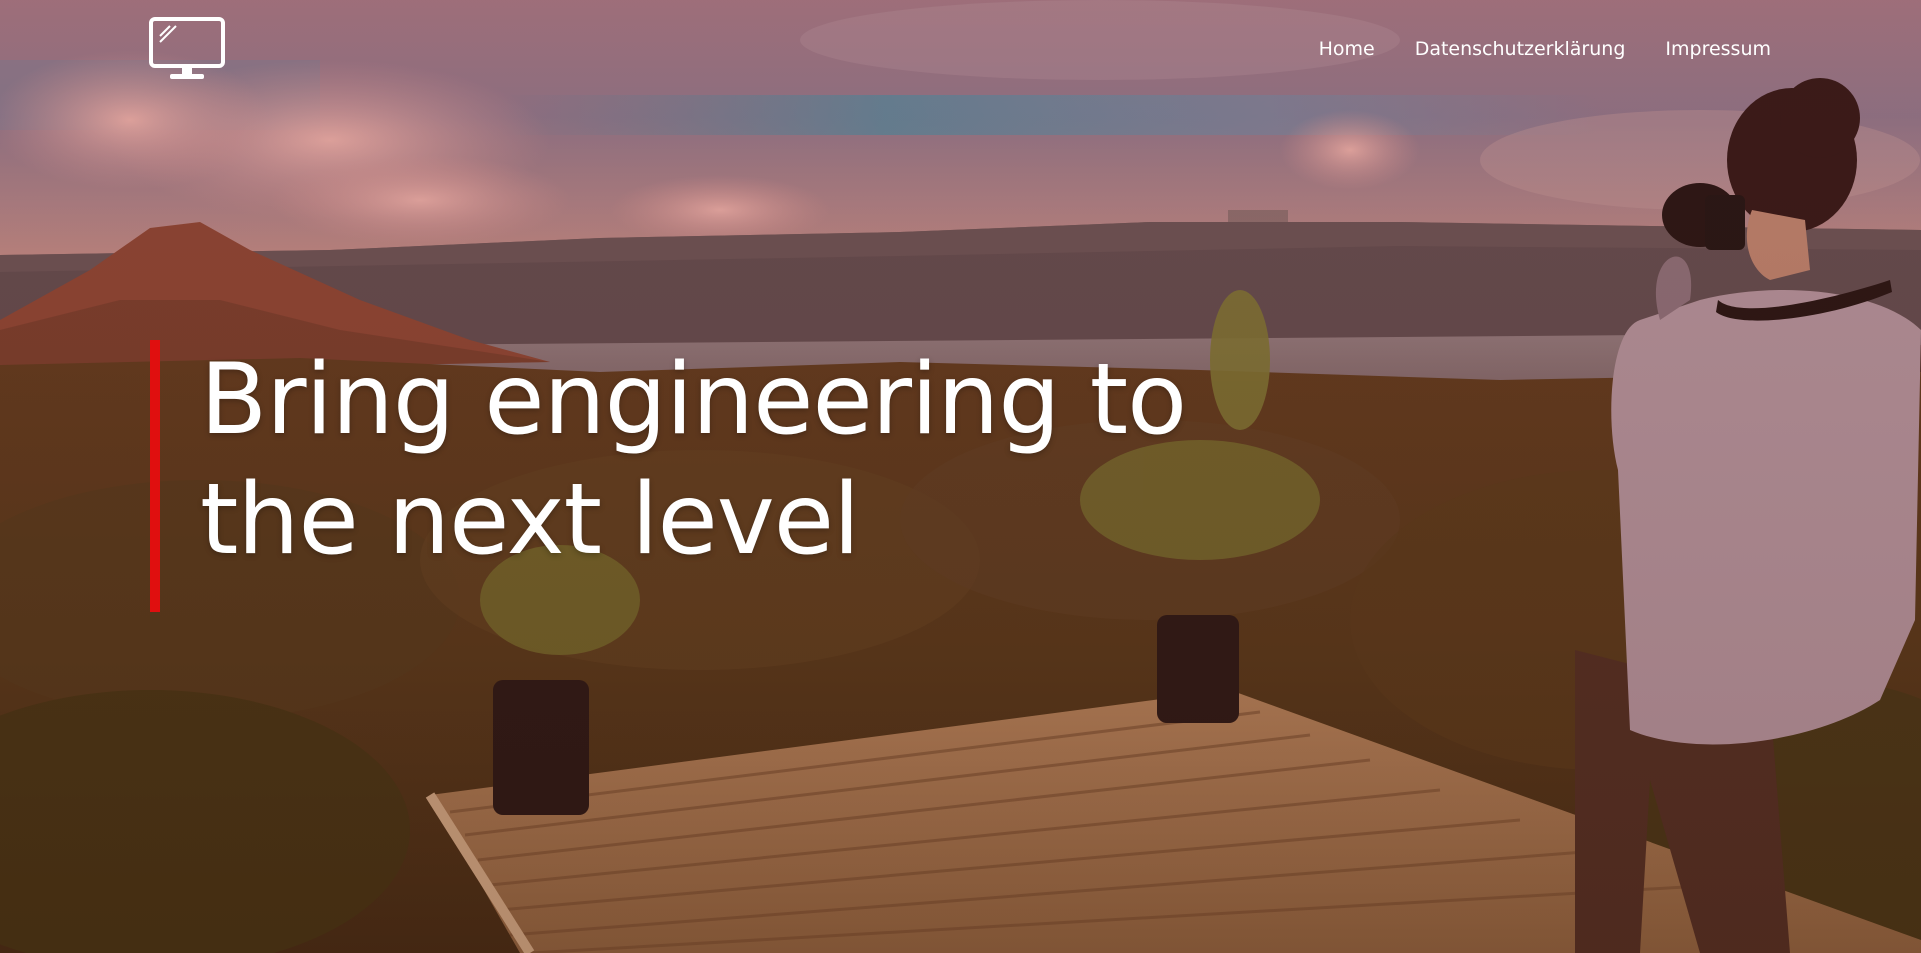 The width and height of the screenshot is (1921, 953). What do you see at coordinates (1718, 49) in the screenshot?
I see `nav-link-impressum: Impressum` at bounding box center [1718, 49].